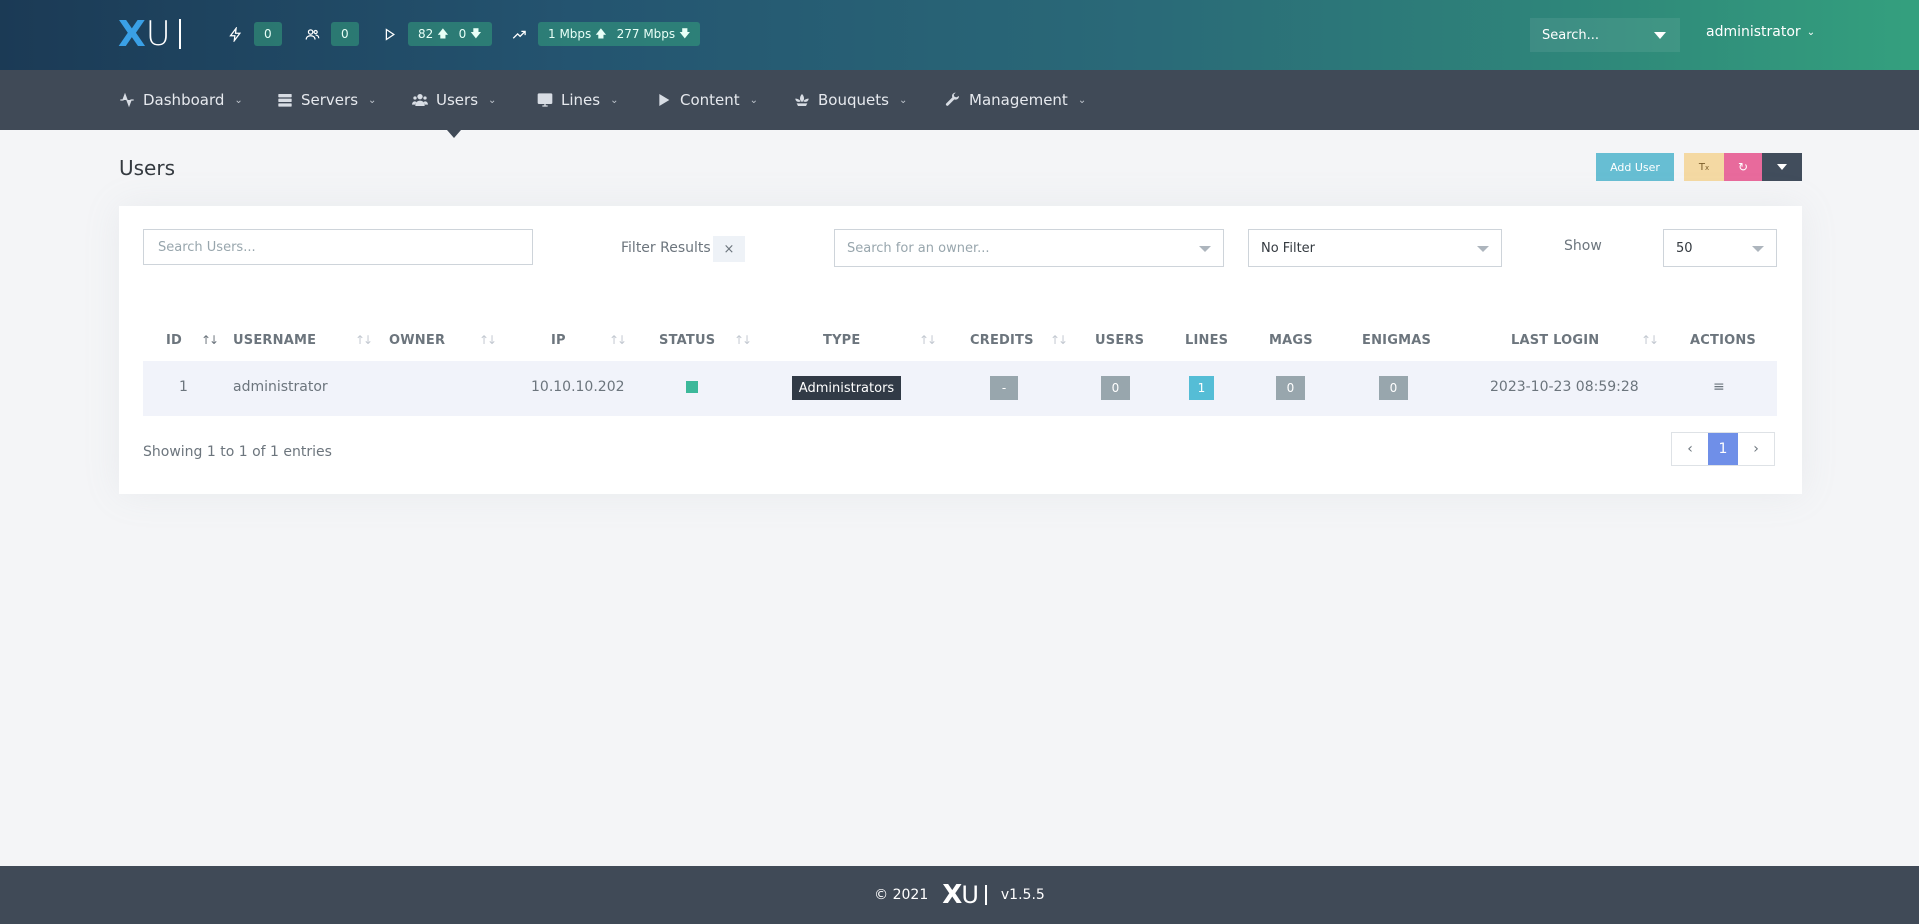 This screenshot has width=1919, height=924. Describe the element at coordinates (578, 387) in the screenshot. I see `cell-ip: 10.10.10.202` at that location.